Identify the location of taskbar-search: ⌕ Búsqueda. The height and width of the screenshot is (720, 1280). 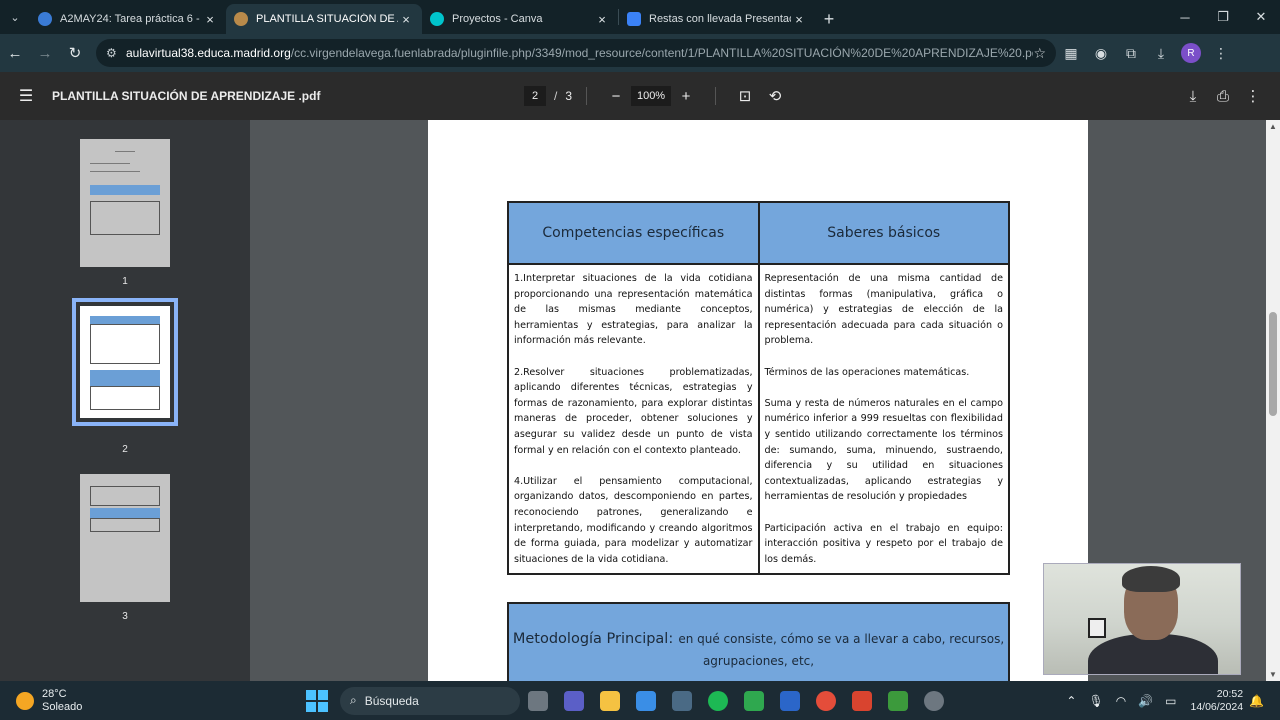
(430, 700).